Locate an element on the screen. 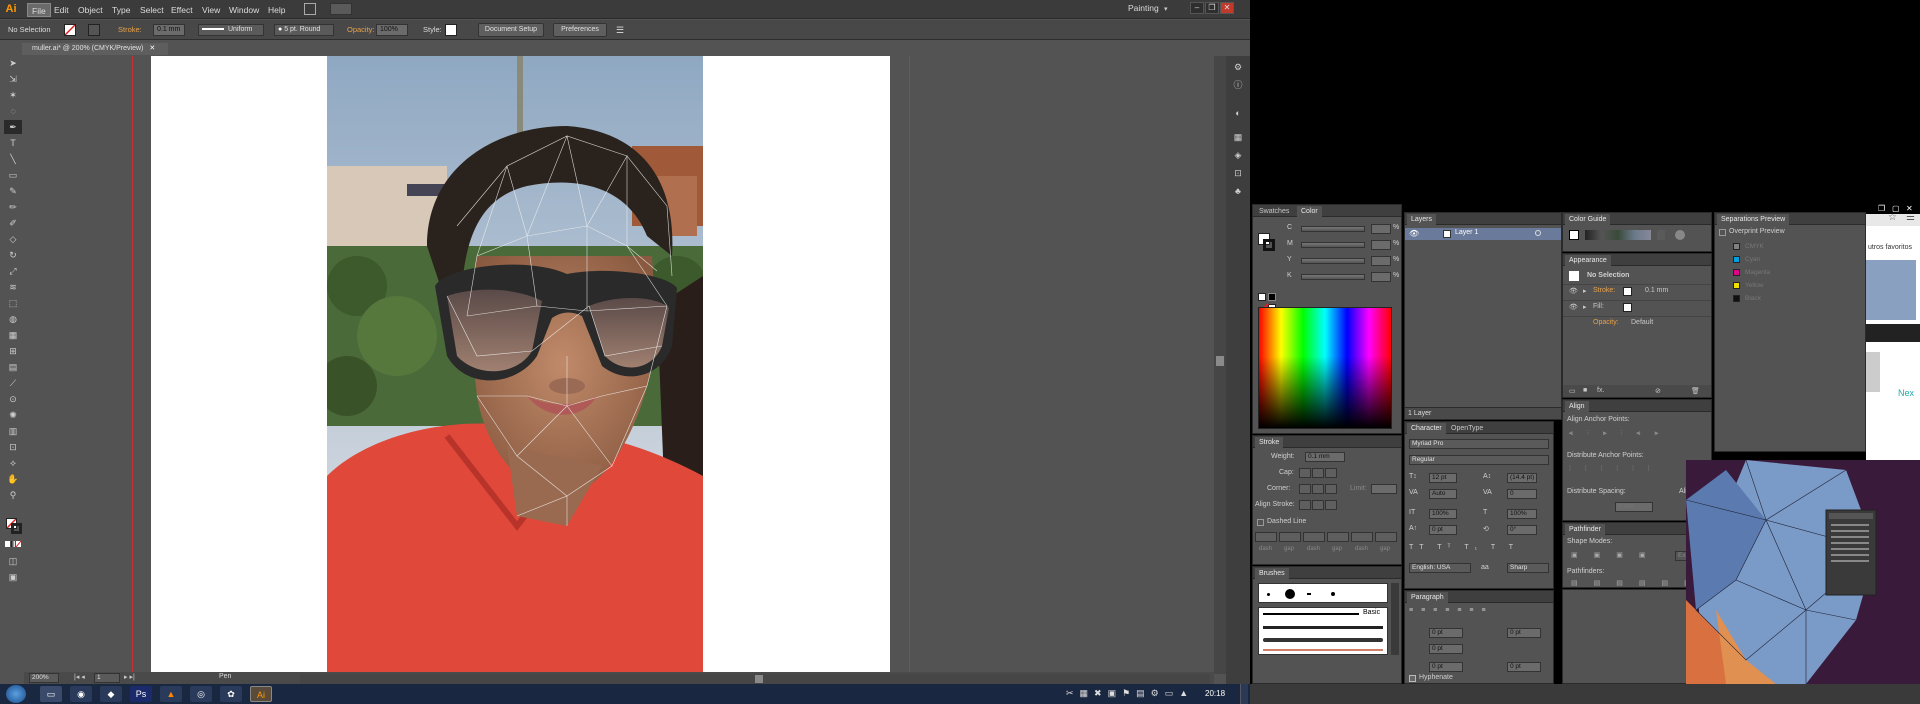 The image size is (1920, 704). appearance-stroke-label: Stroke: is located at coordinates (1604, 290).